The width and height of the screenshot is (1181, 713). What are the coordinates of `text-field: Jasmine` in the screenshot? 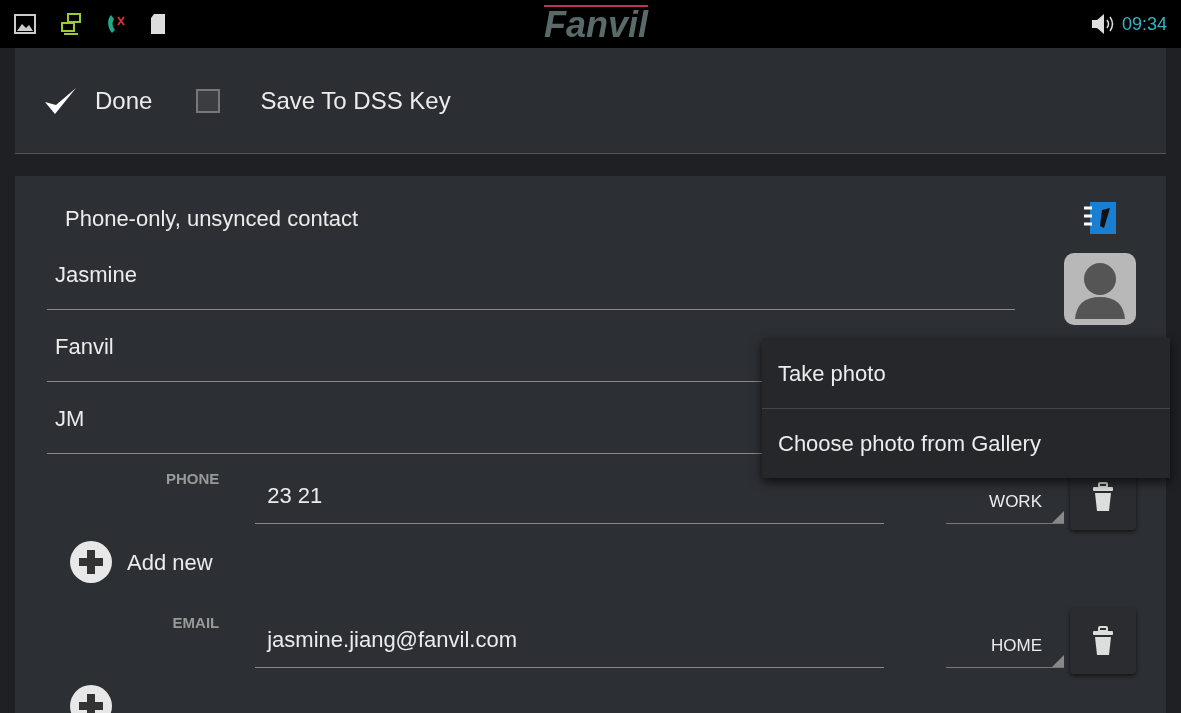 It's located at (531, 274).